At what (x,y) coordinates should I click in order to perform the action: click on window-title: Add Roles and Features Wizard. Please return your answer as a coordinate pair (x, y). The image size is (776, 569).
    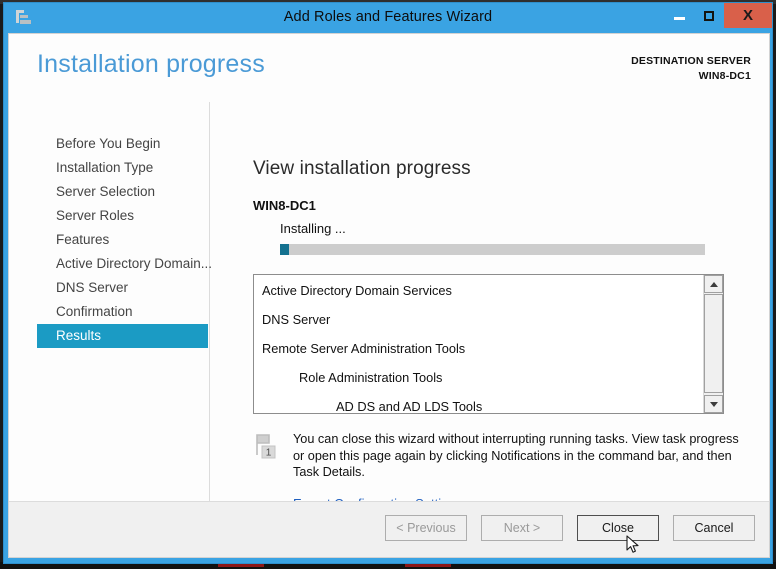
    Looking at the image, I should click on (388, 17).